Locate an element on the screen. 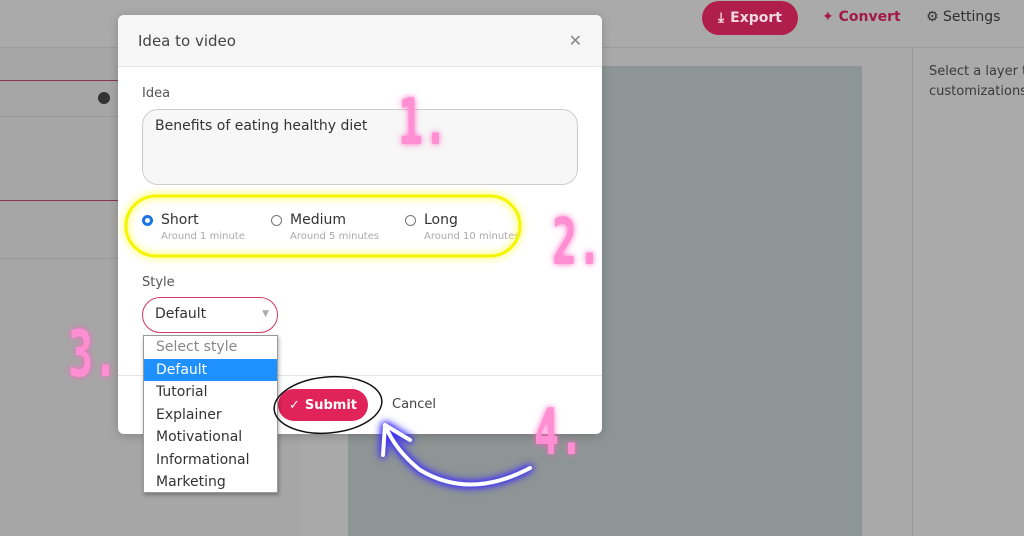 The height and width of the screenshot is (536, 1024). step-number-1: 1. is located at coordinates (423, 123).